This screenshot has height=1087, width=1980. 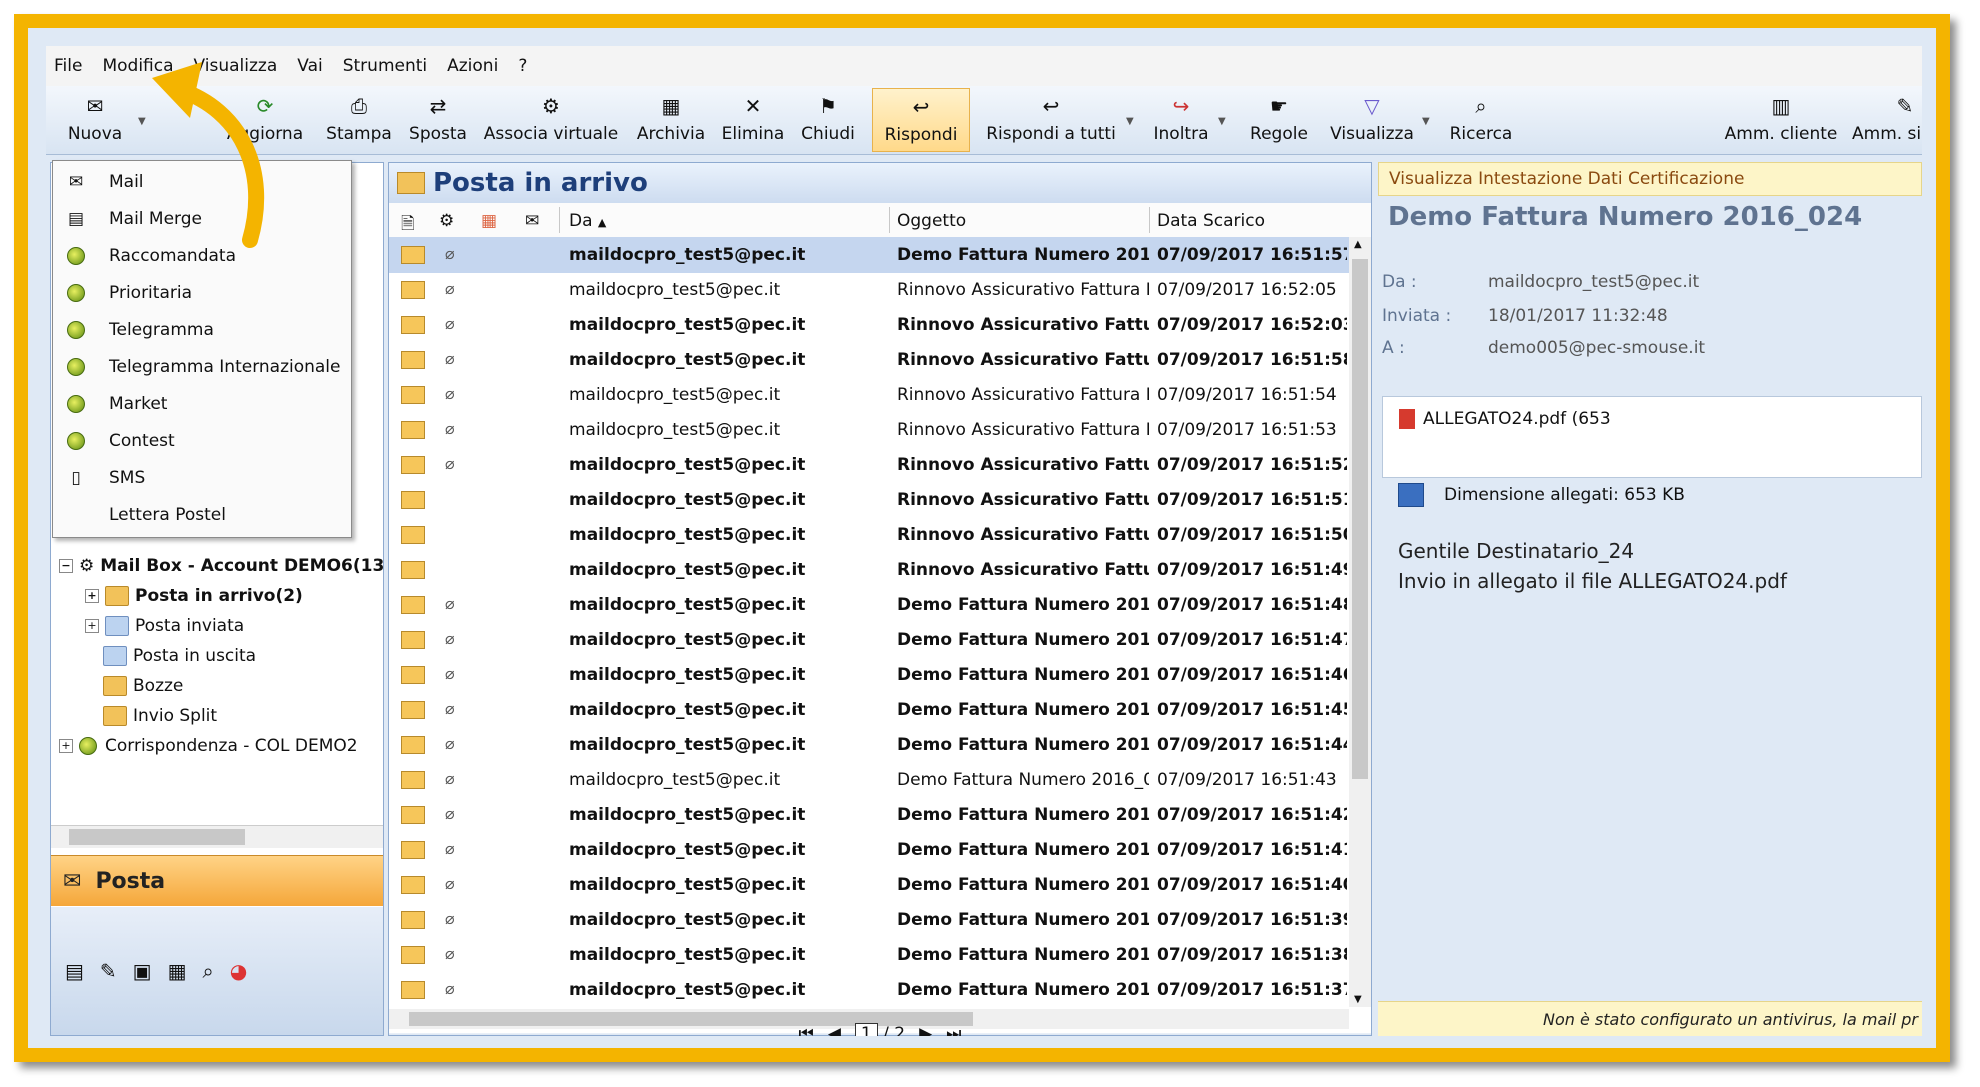 What do you see at coordinates (66, 566) in the screenshot?
I see `collapse-icon: −` at bounding box center [66, 566].